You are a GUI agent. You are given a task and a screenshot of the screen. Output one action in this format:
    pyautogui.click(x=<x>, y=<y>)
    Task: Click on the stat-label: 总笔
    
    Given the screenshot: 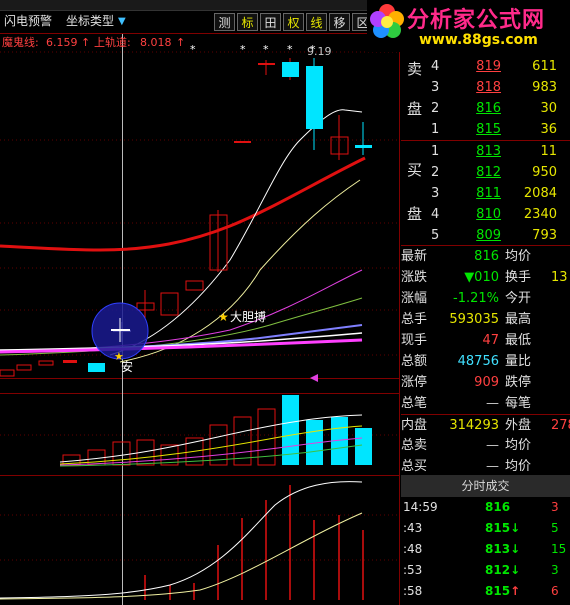 What is the action you would take?
    pyautogui.click(x=414, y=403)
    